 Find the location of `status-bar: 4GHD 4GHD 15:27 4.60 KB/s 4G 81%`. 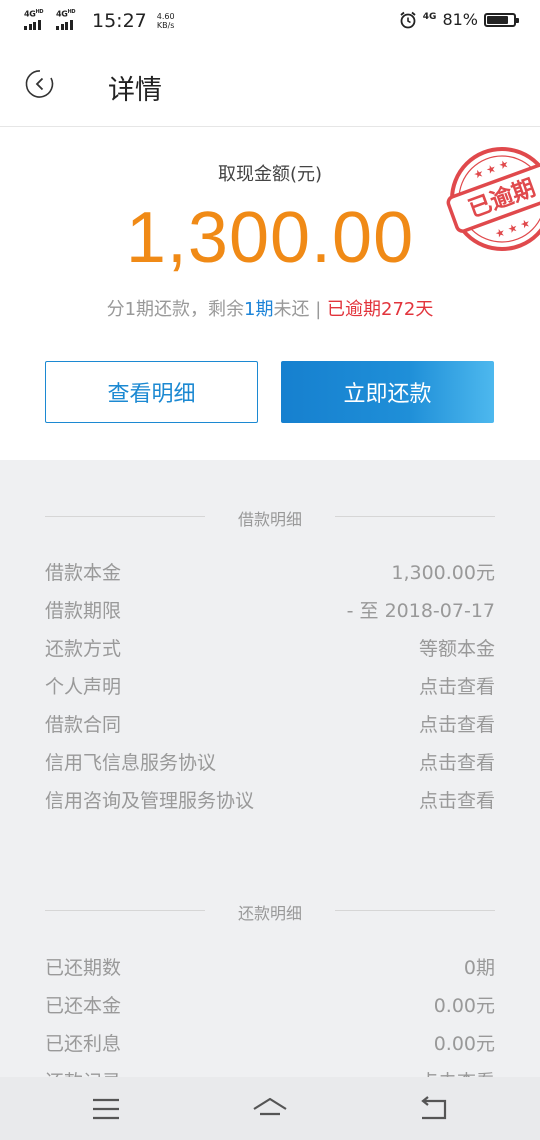

status-bar: 4GHD 4GHD 15:27 4.60 KB/s 4G 81% is located at coordinates (270, 21).